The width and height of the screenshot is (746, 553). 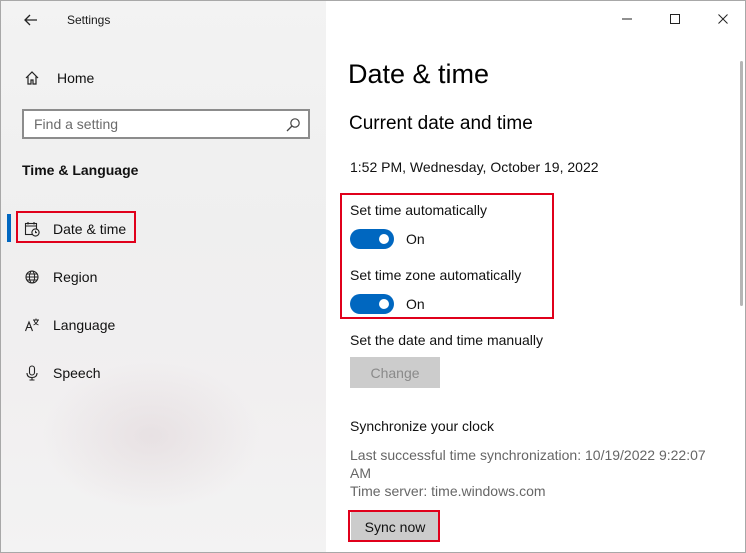 I want to click on back-button, so click(x=31, y=20).